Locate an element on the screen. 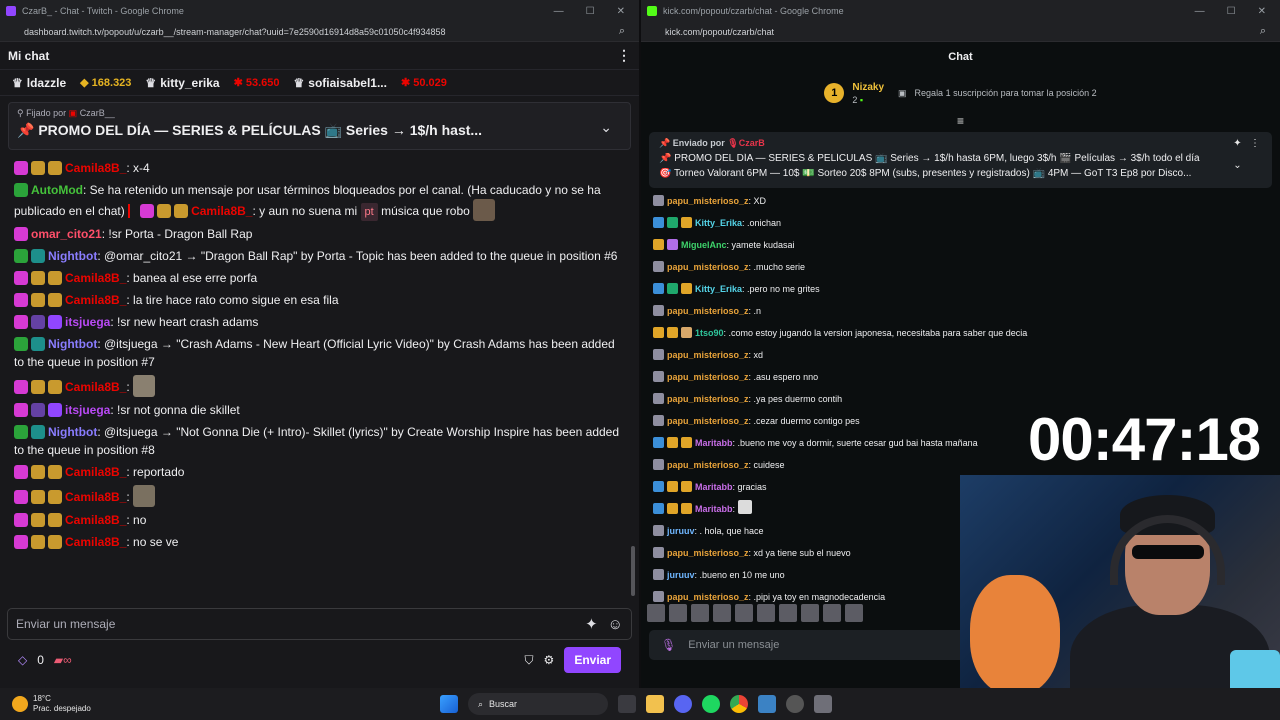 This screenshot has width=1280, height=720. filter-icon: ≡ is located at coordinates (960, 121).